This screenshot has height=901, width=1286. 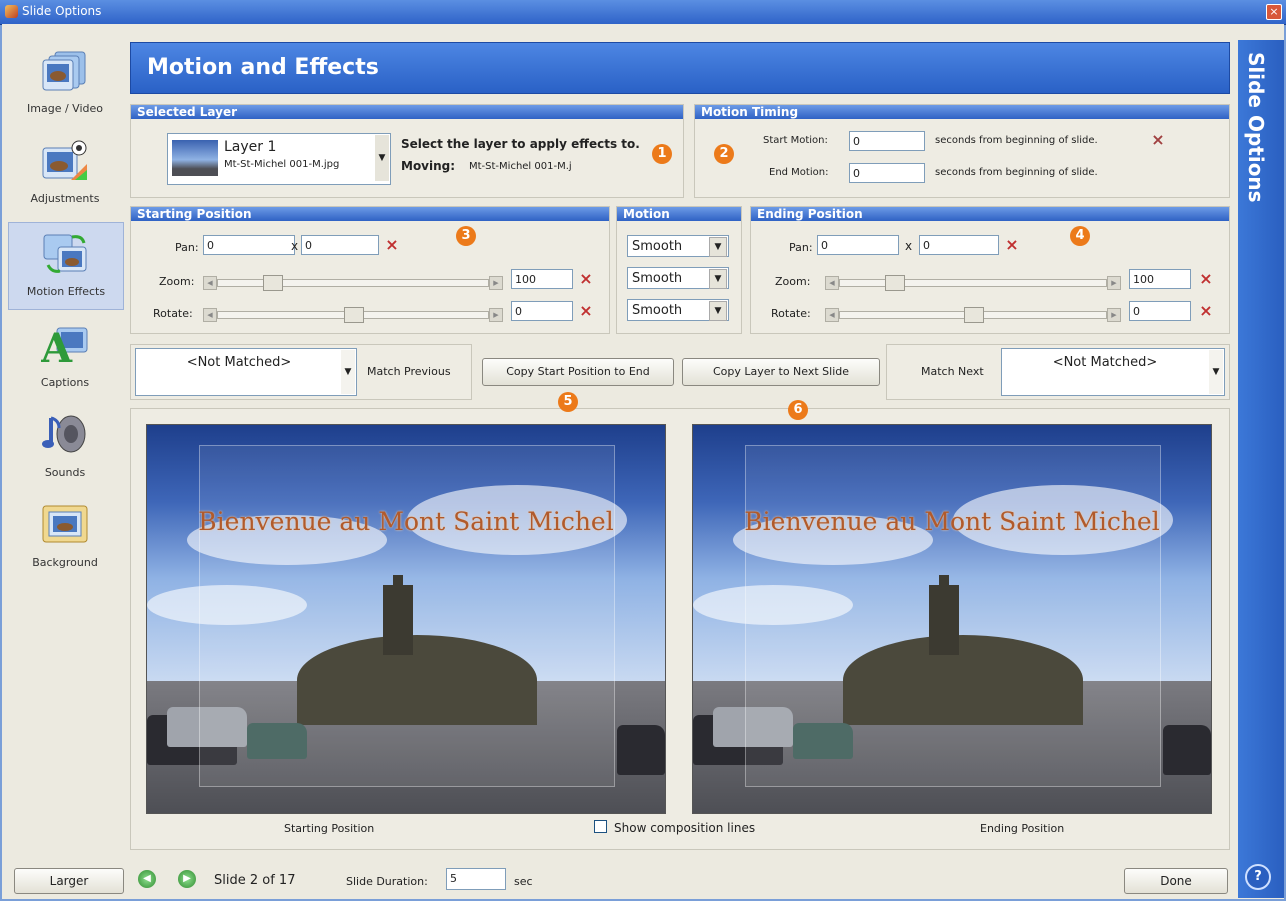 I want to click on ending-position-label: Ending Position, so click(x=1022, y=828).